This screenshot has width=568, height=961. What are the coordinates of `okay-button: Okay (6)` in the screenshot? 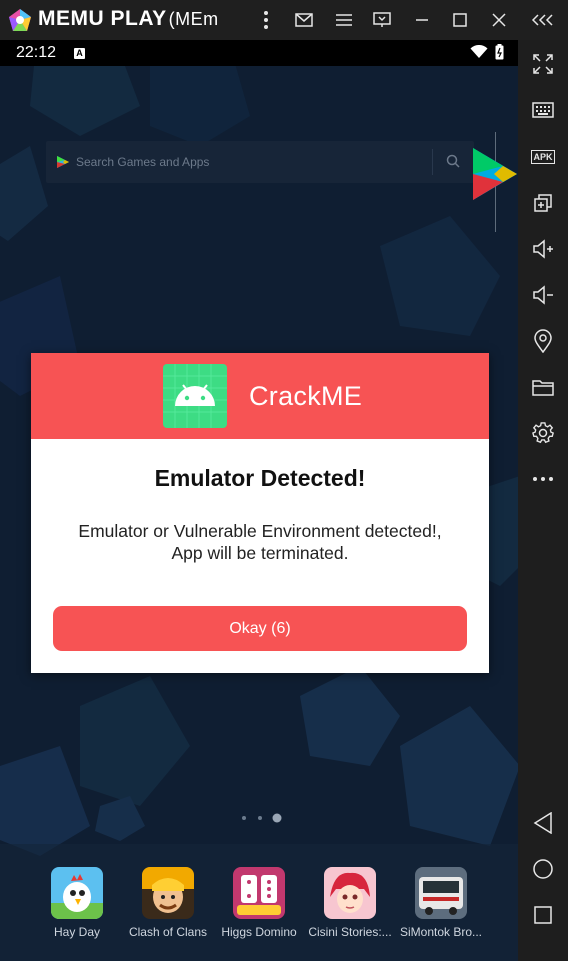 It's located at (260, 628).